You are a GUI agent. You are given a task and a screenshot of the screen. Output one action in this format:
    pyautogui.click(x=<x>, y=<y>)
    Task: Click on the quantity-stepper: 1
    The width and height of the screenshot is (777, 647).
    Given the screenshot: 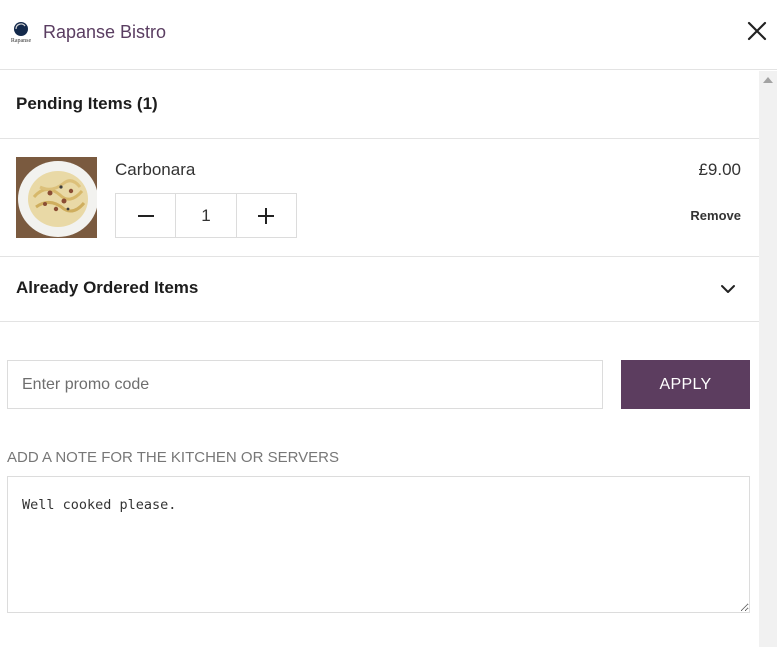 What is the action you would take?
    pyautogui.click(x=206, y=215)
    